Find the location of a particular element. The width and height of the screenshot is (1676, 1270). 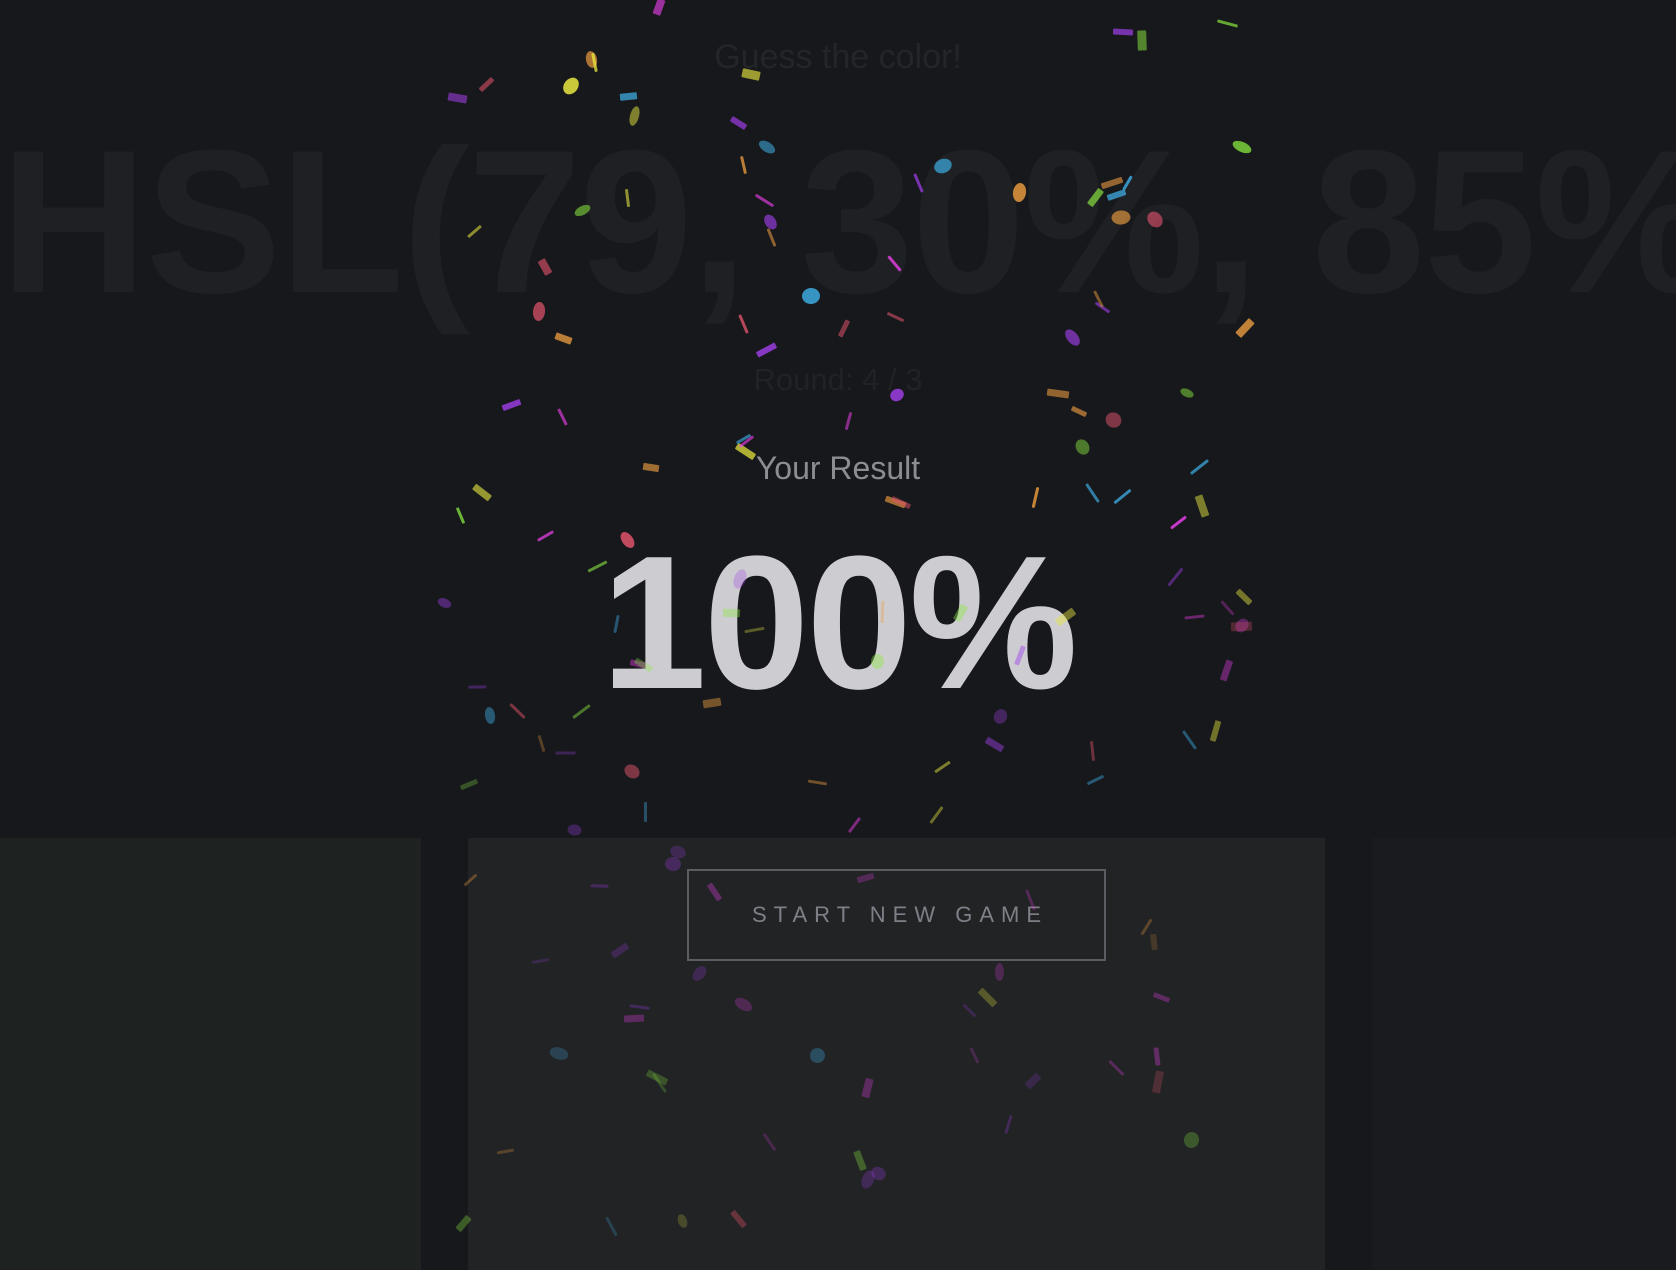

start-new-game-button: START NEW GAME is located at coordinates (896, 915).